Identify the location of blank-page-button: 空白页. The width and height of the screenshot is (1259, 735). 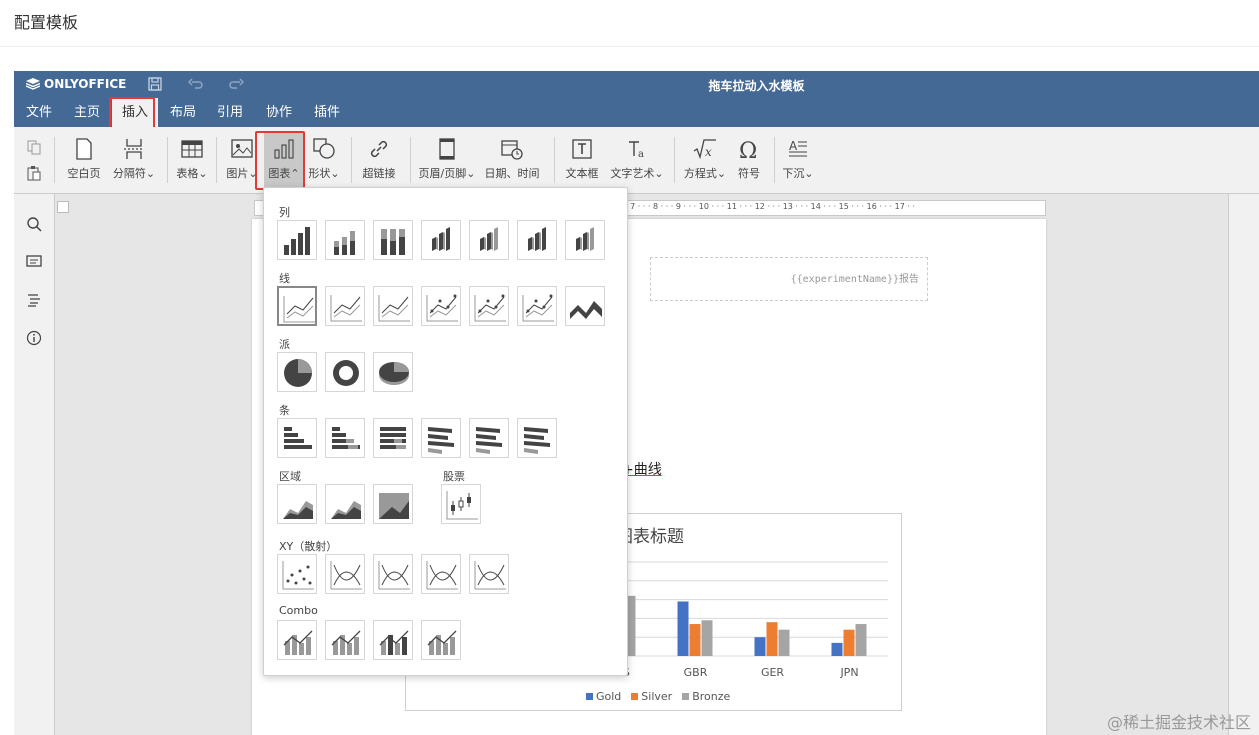
(84, 159).